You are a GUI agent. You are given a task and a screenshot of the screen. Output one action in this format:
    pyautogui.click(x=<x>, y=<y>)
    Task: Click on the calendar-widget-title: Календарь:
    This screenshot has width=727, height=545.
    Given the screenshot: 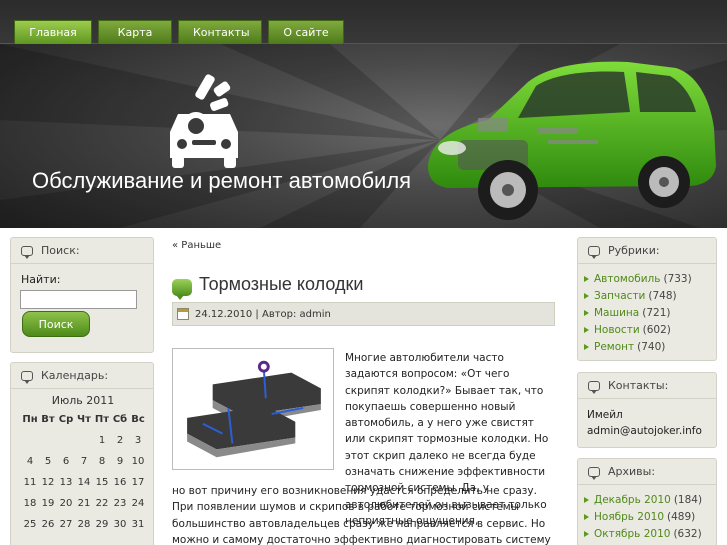 What is the action you would take?
    pyautogui.click(x=75, y=375)
    